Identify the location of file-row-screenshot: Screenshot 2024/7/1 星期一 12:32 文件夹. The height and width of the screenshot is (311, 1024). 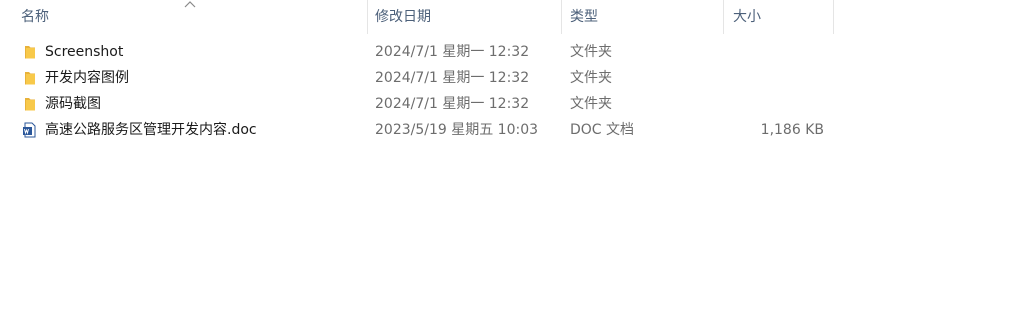
(417, 52).